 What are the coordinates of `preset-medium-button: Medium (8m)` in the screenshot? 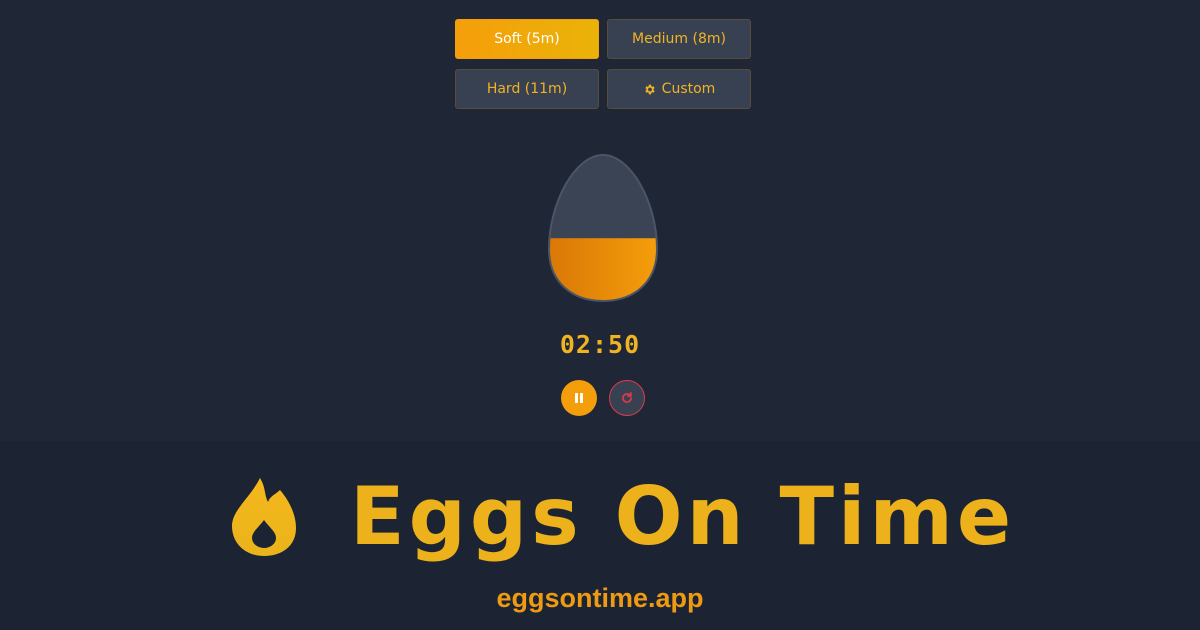 It's located at (679, 39).